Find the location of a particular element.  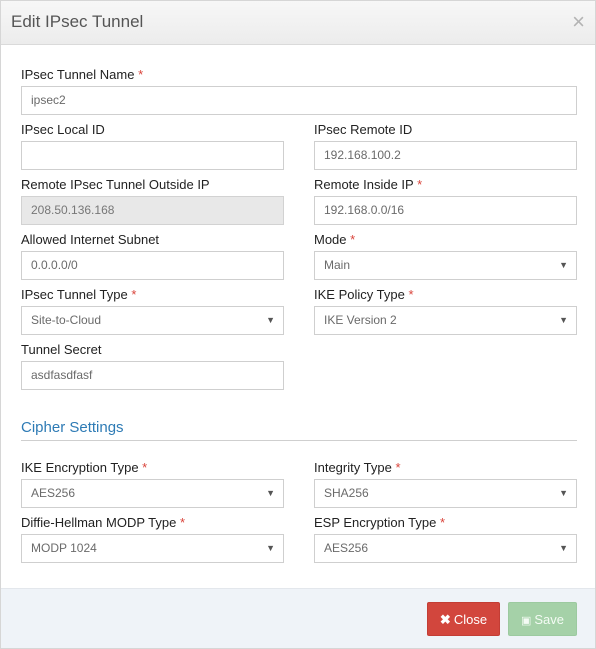

cipher-settings-heading: Cipher Settings is located at coordinates (72, 427).